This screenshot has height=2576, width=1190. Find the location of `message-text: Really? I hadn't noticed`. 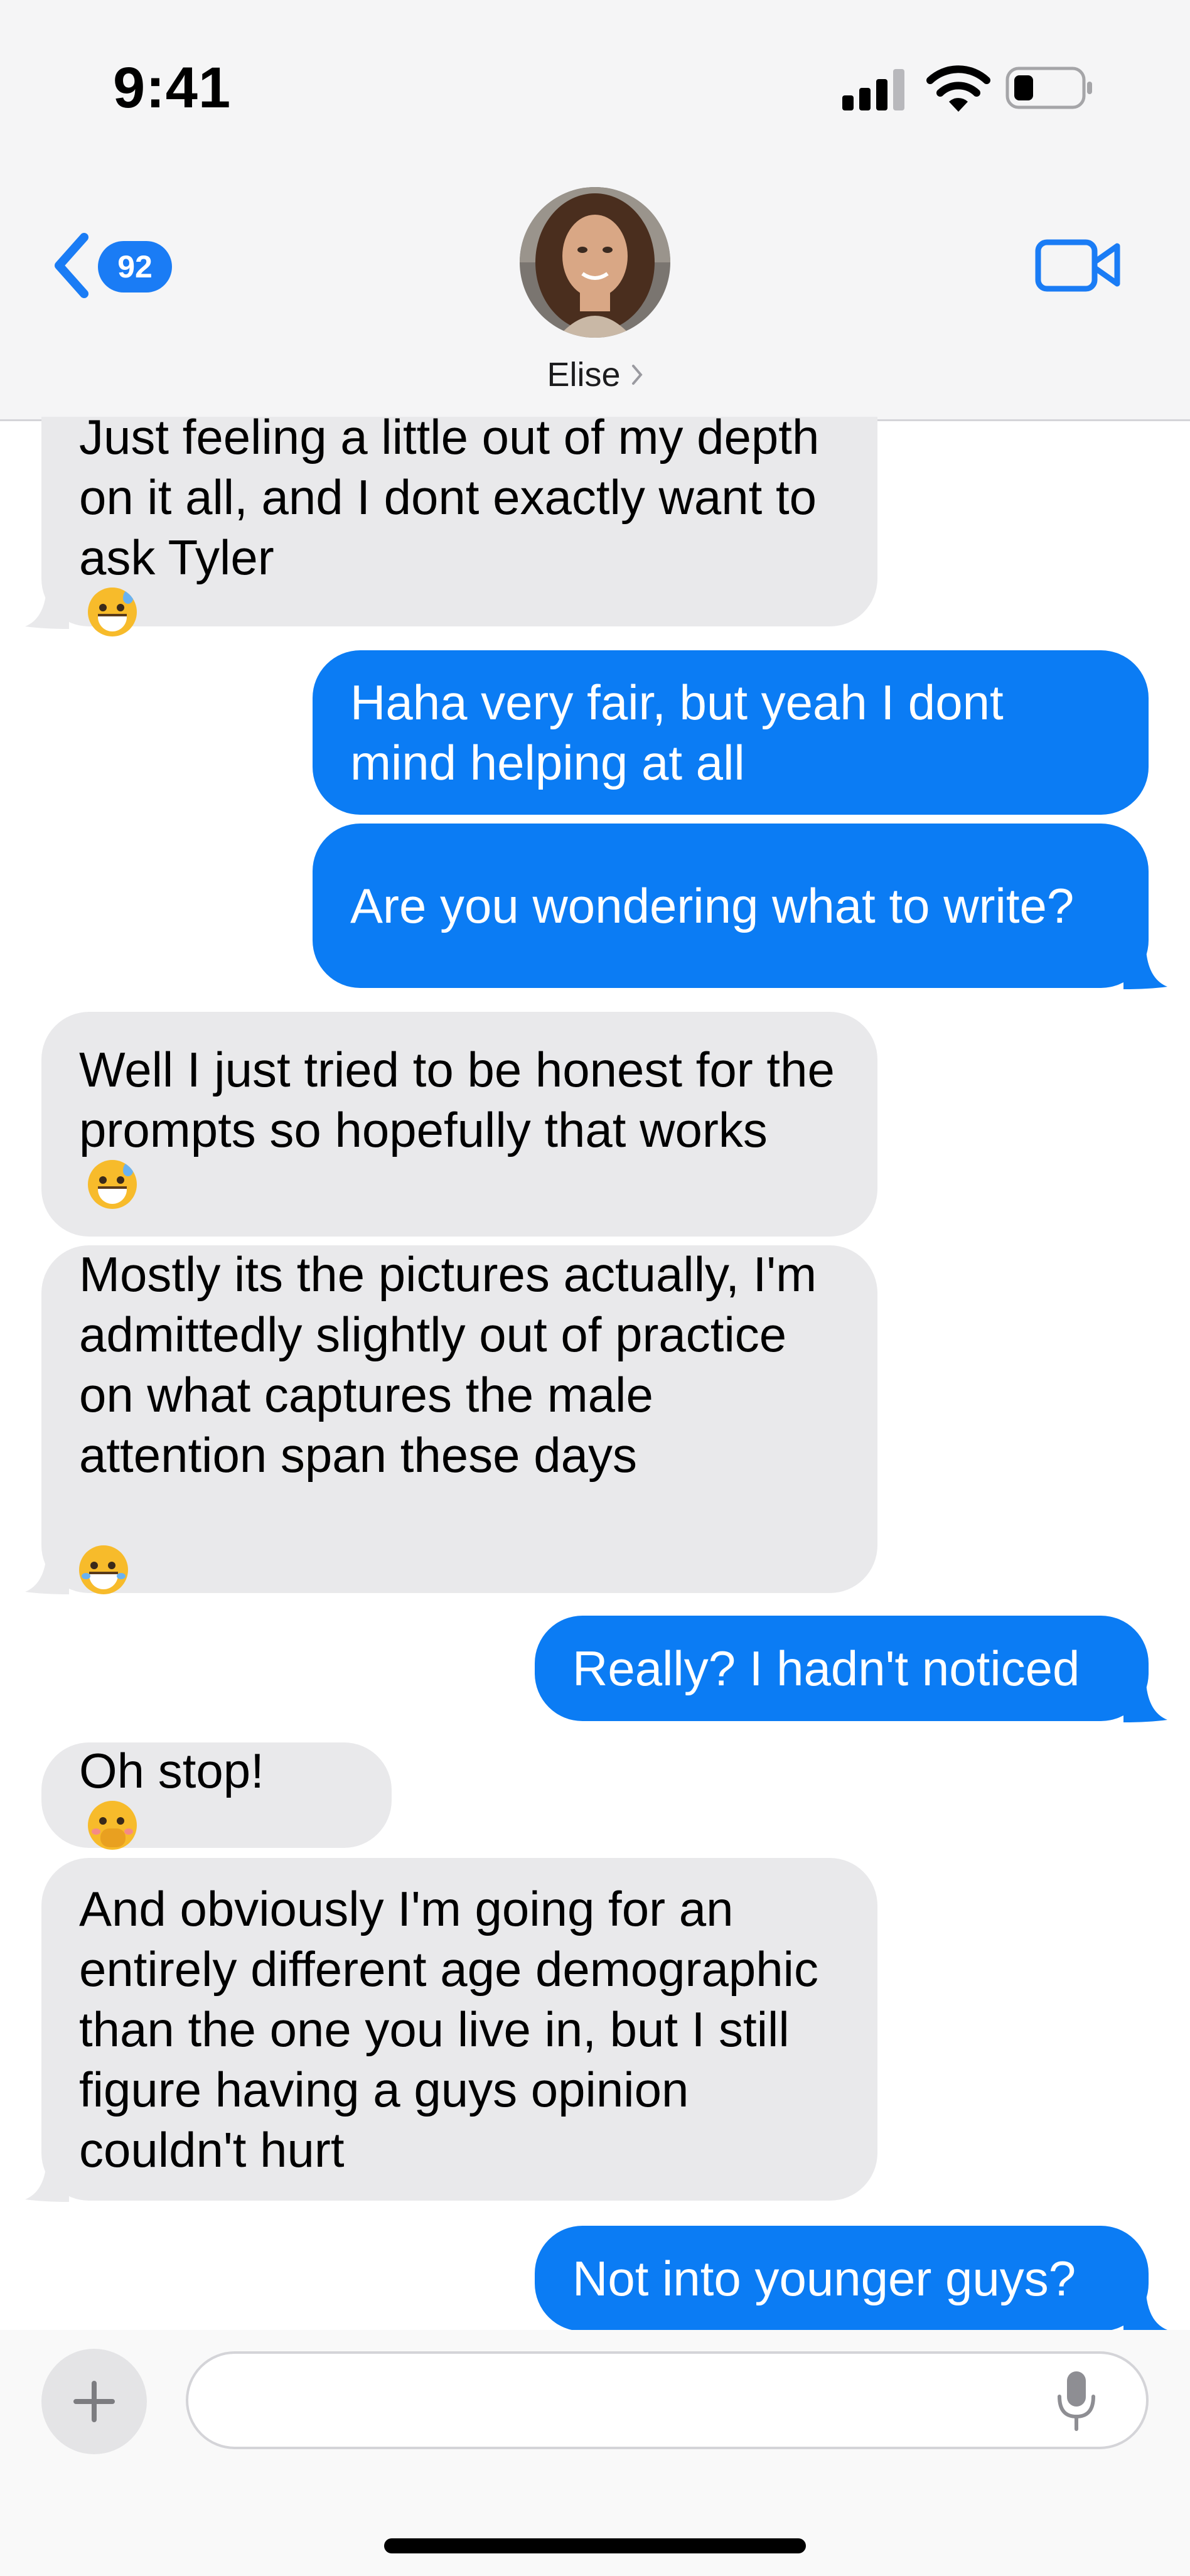

message-text: Really? I hadn't noticed is located at coordinates (826, 1668).